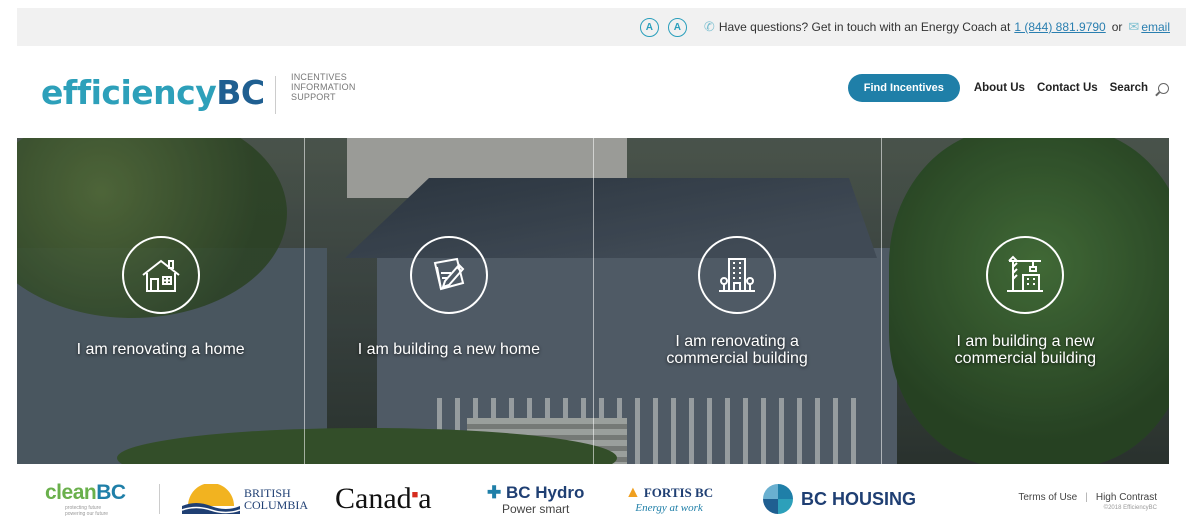  What do you see at coordinates (536, 509) in the screenshot?
I see `bchydro-sub: Power smart` at bounding box center [536, 509].